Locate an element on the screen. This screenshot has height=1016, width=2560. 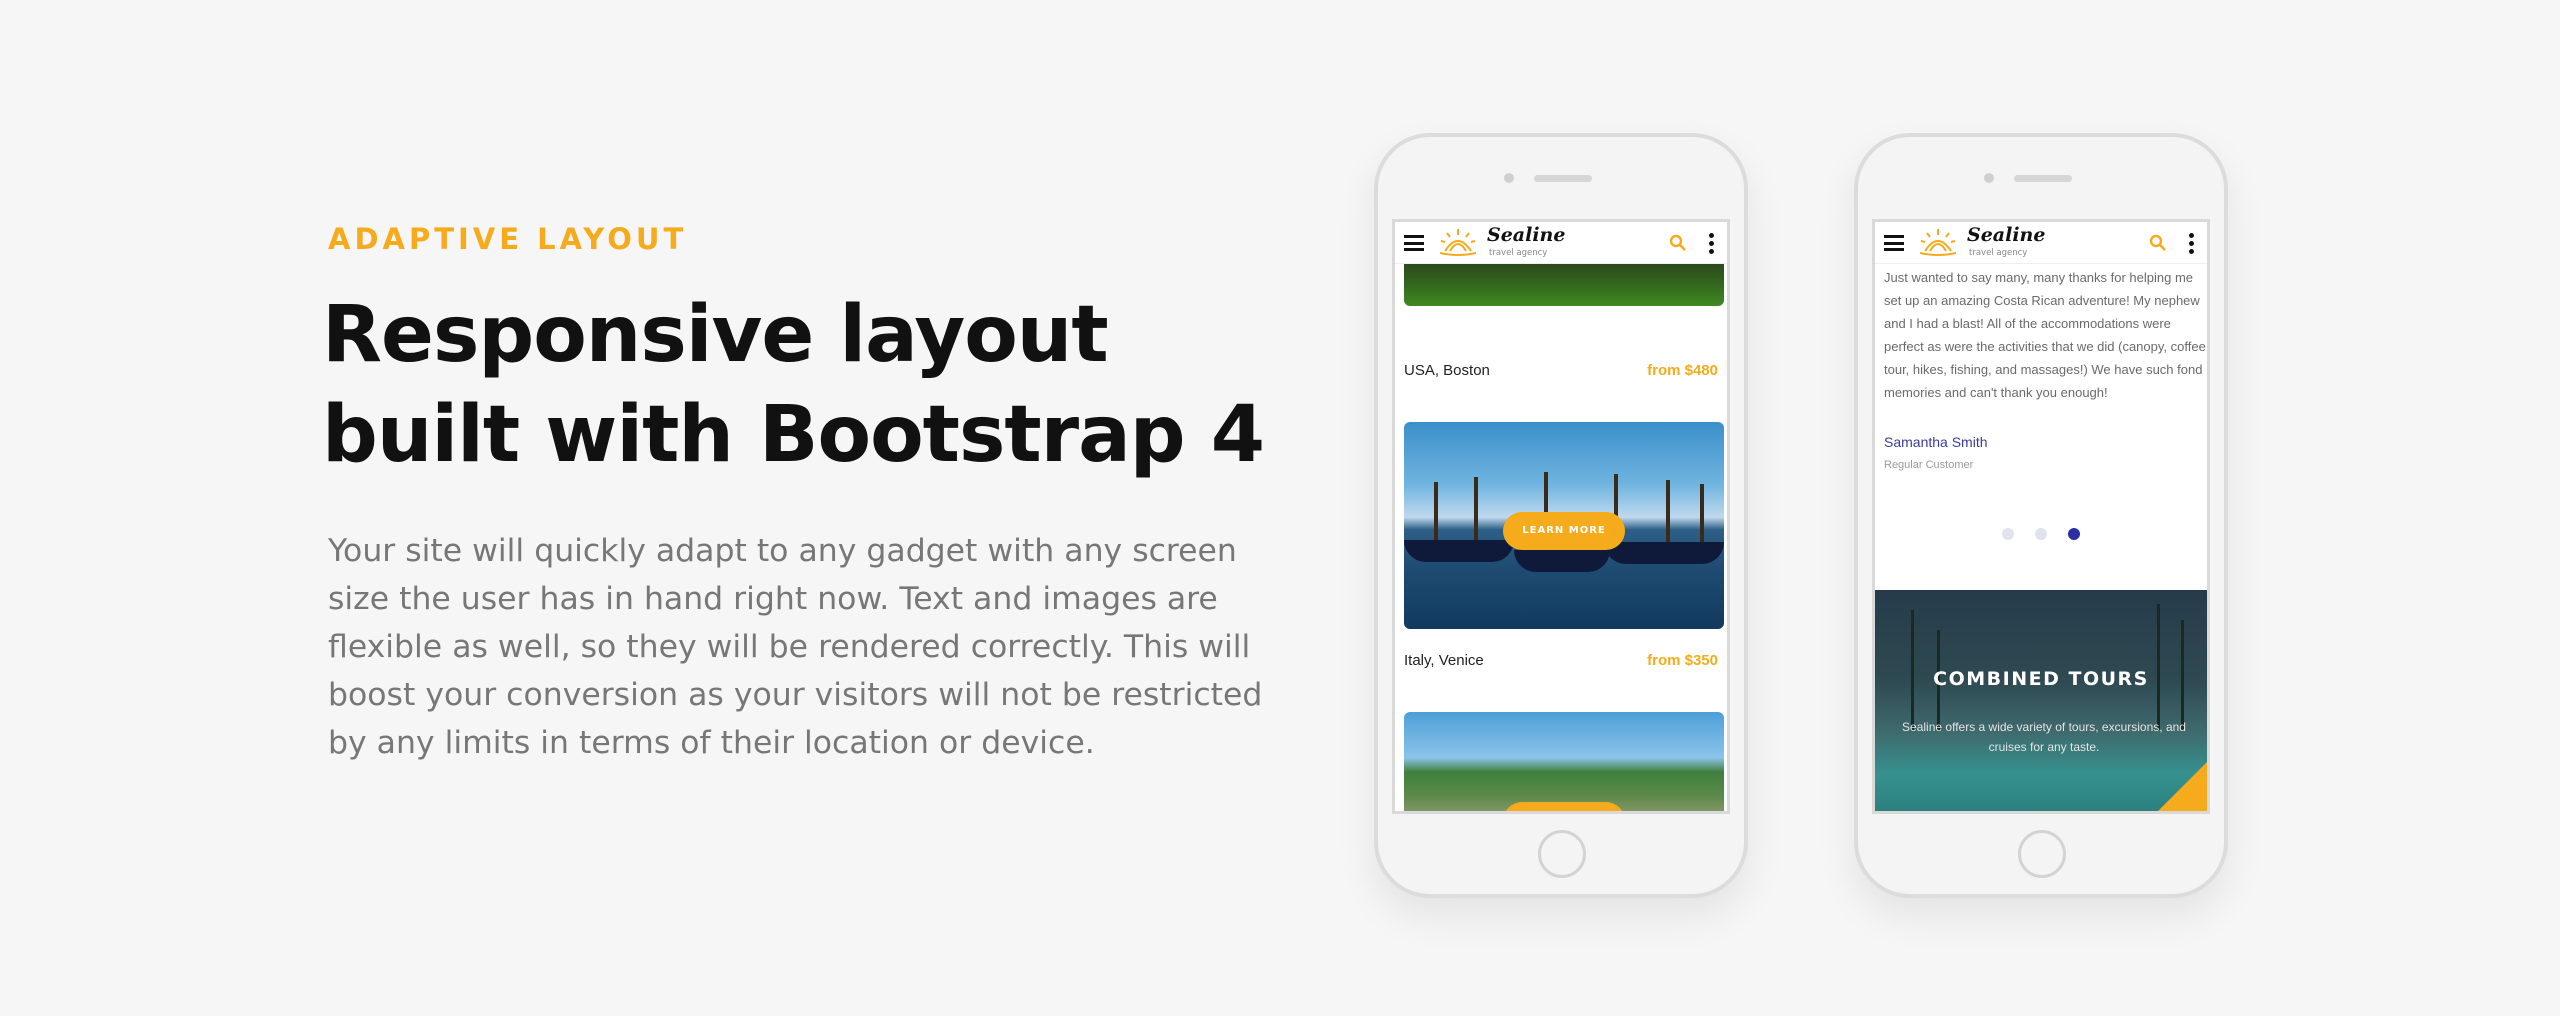
tour-location: Italy, Venice is located at coordinates (1444, 660).